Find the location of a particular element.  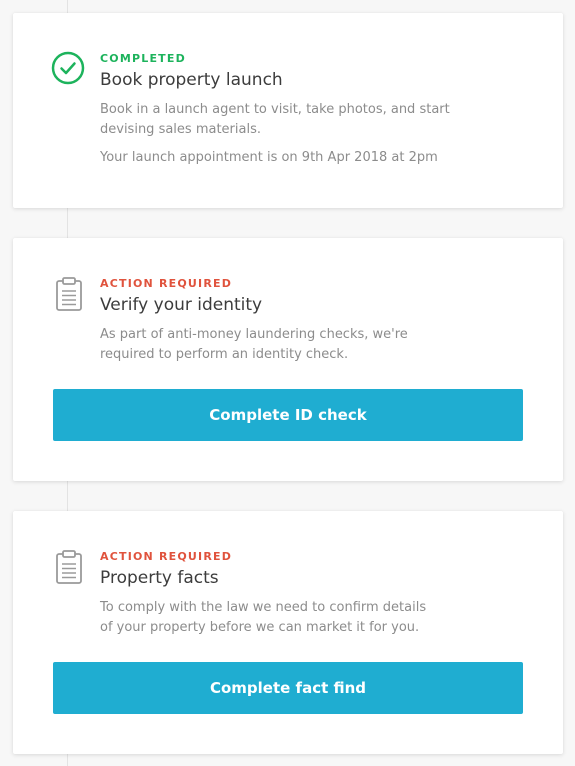

task-description-line: required to perform an identity check. is located at coordinates (224, 354).